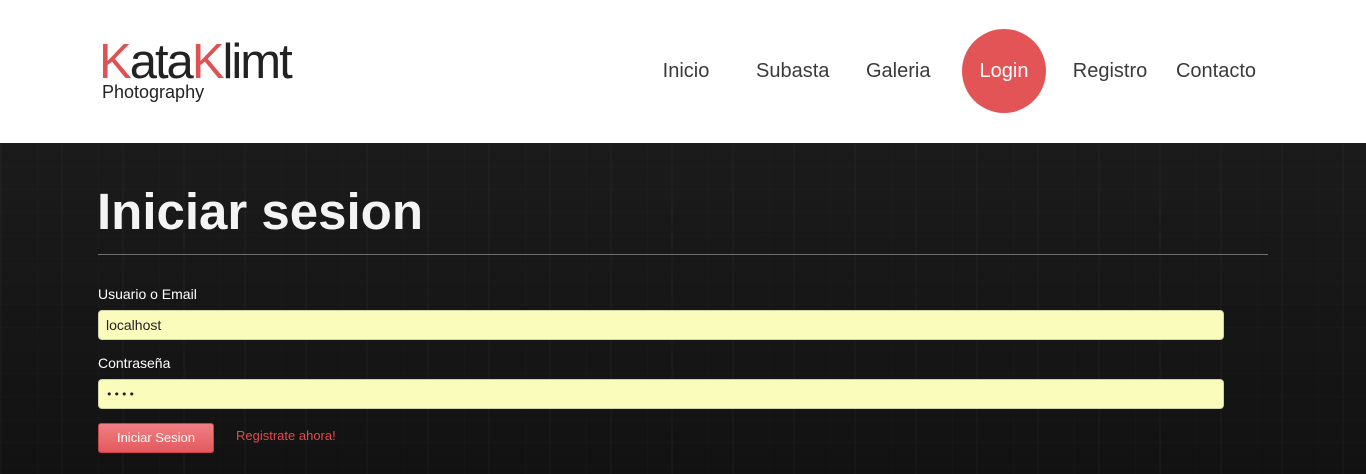 This screenshot has height=474, width=1366. I want to click on username-input, so click(661, 325).